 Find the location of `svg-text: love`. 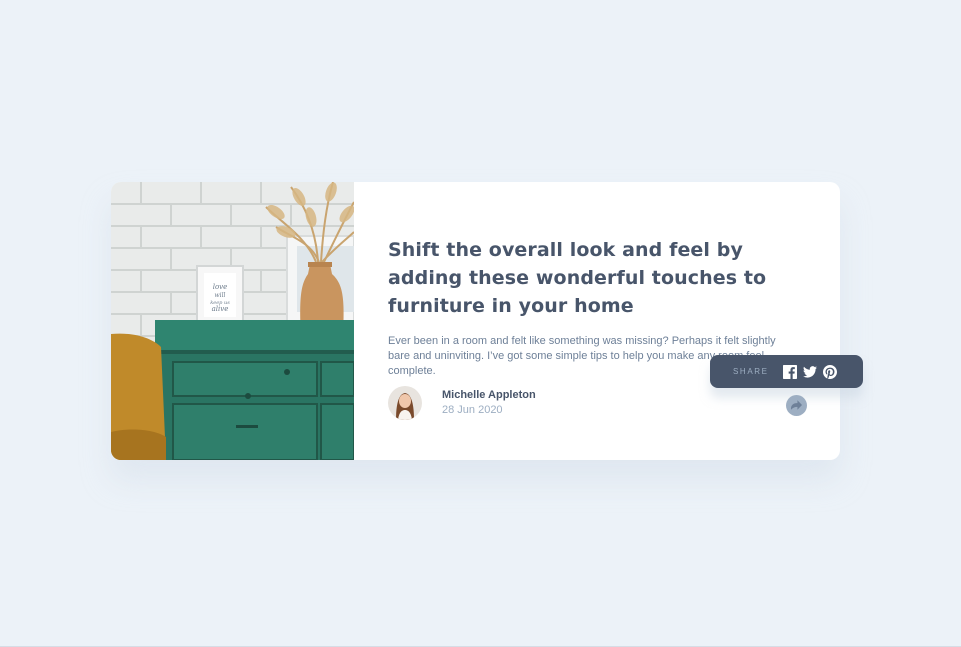

svg-text: love is located at coordinates (220, 287).